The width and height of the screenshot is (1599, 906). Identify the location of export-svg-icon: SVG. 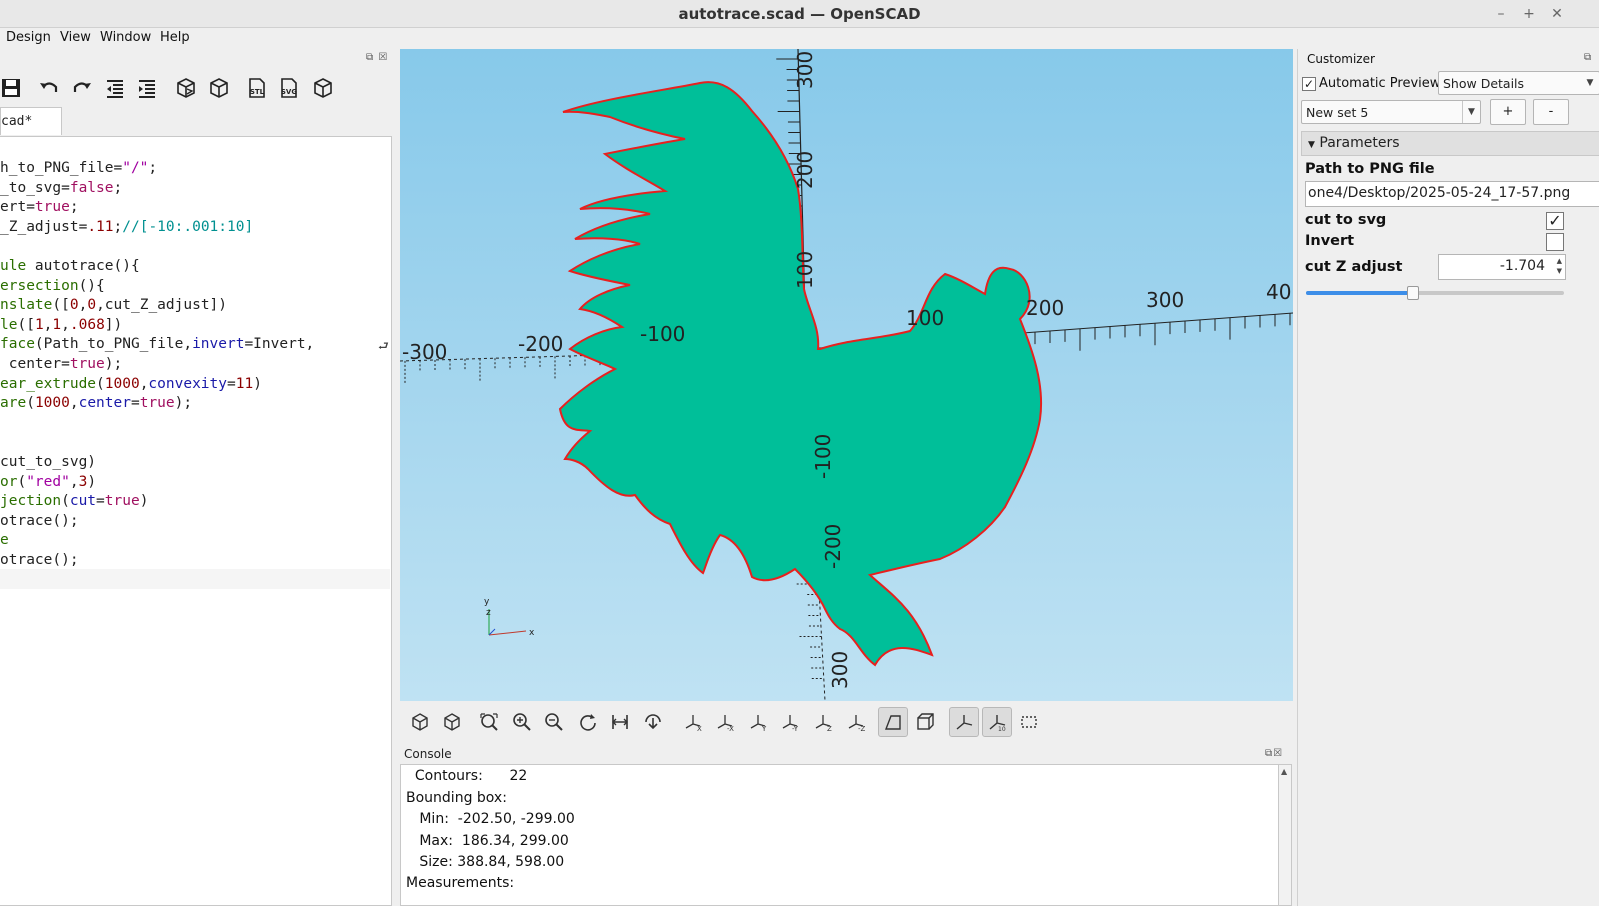
(289, 88).